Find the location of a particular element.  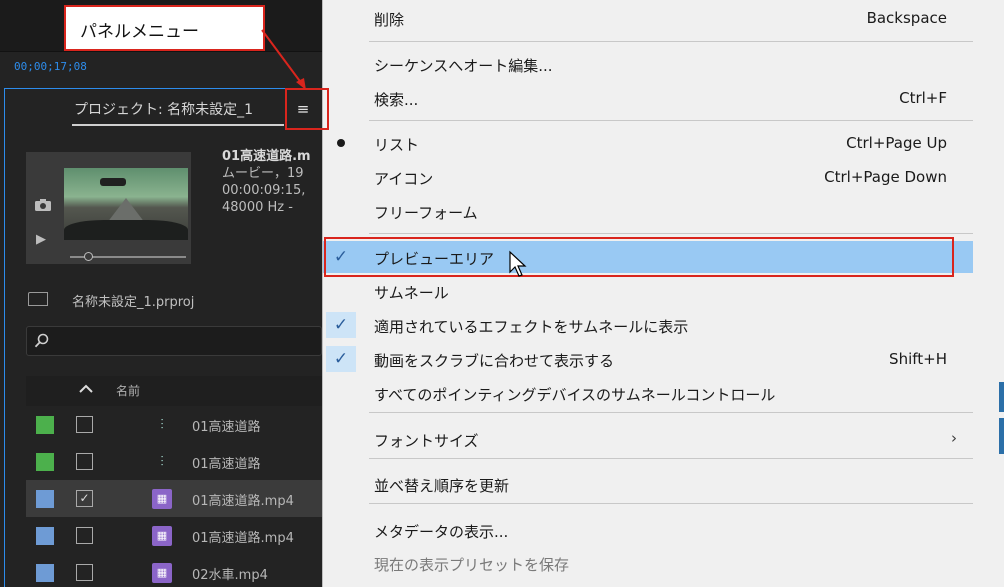

annotation-arrow is located at coordinates (283, 59).